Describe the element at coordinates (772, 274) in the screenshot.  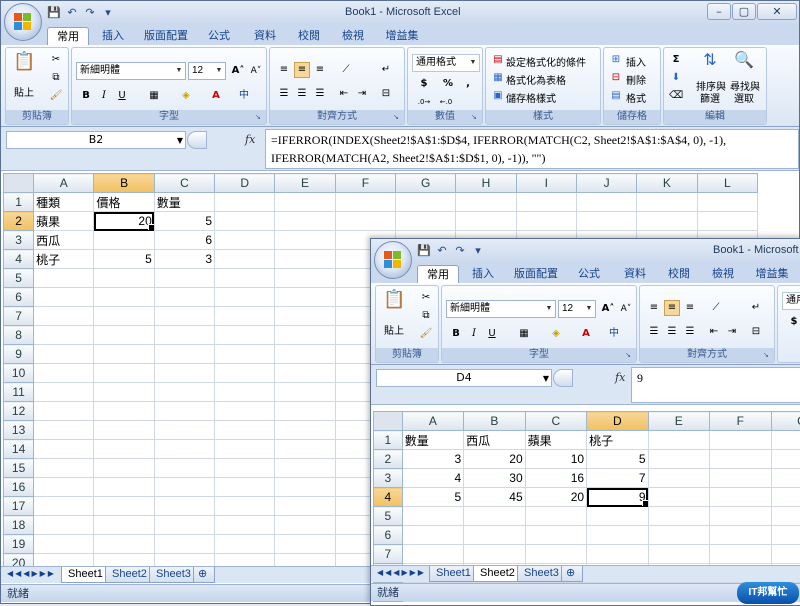
I see `tab-addins: 增益集` at that location.